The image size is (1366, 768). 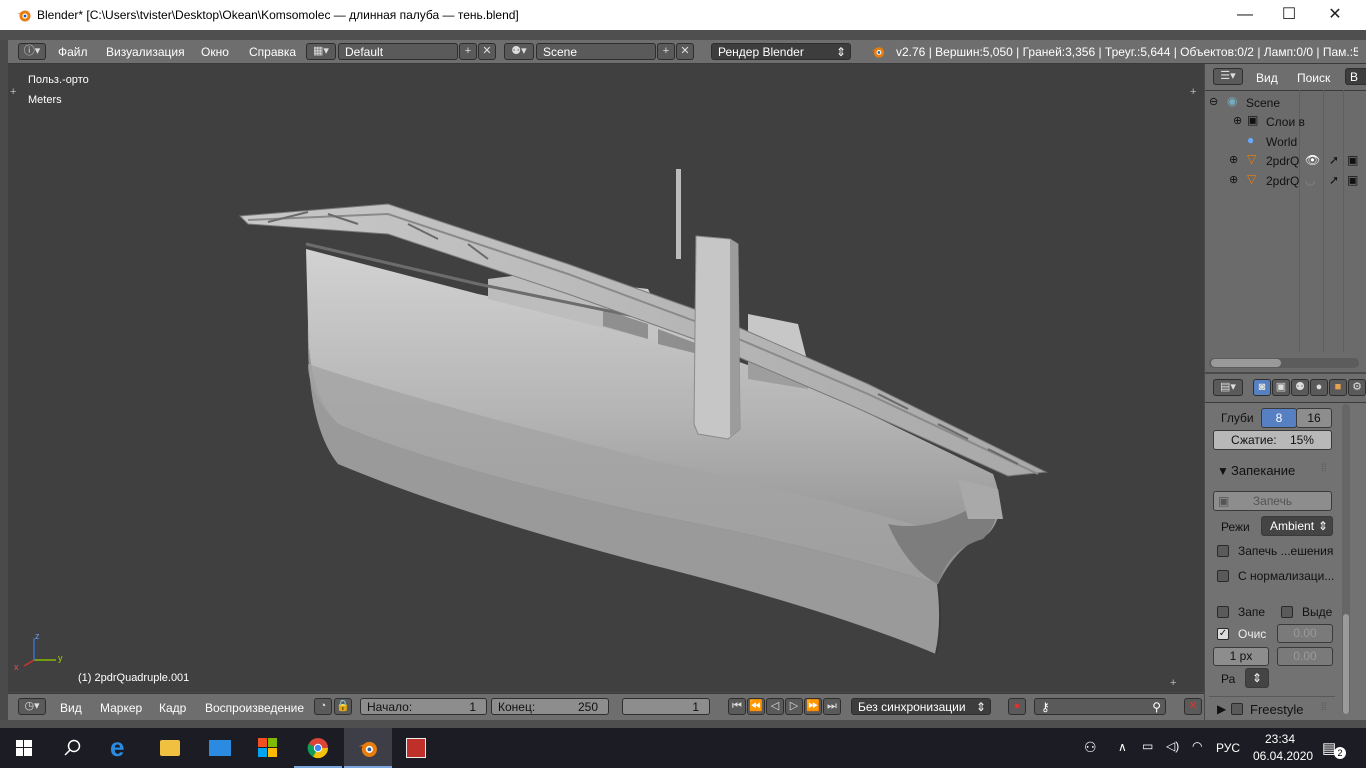 I want to click on visibility-hidden-icon: ◡, so click(x=1310, y=180).